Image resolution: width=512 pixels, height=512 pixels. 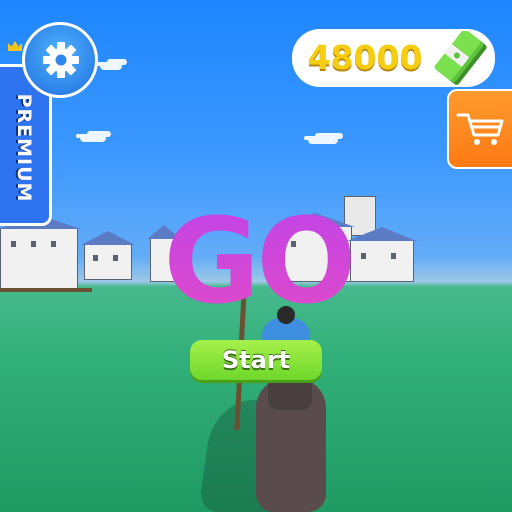 I want to click on currency-amount: 48000, so click(x=365, y=57).